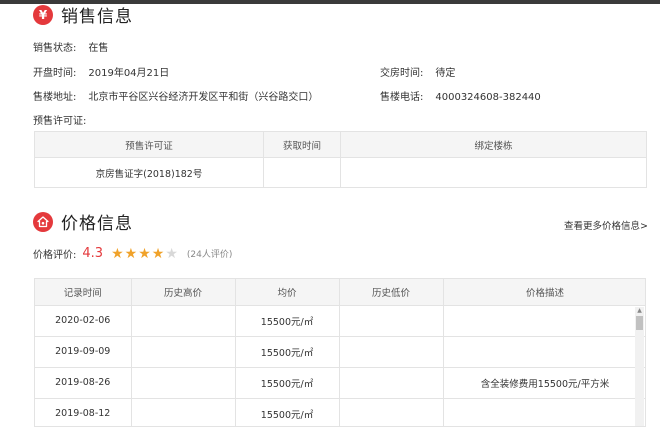 Image resolution: width=660 pixels, height=427 pixels. Describe the element at coordinates (544, 292) in the screenshot. I see `column-header: 价格描述` at that location.